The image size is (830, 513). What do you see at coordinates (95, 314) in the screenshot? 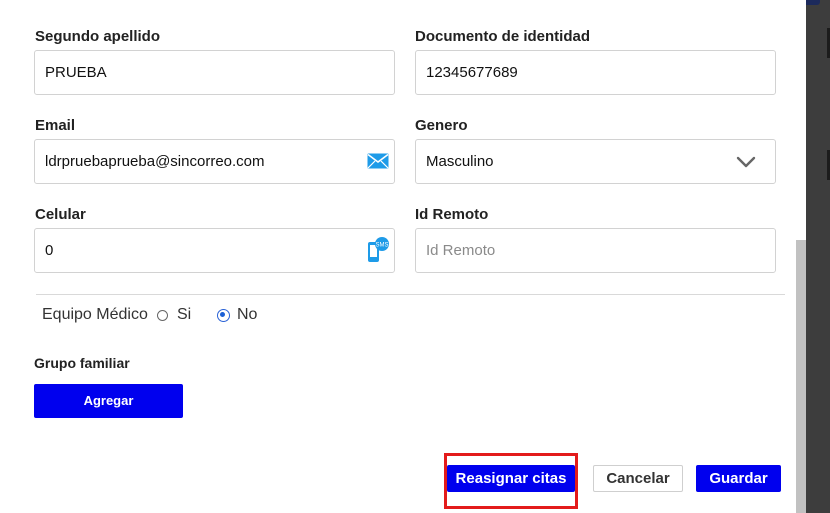
I see `equipo-medico-label: Equipo Médico` at bounding box center [95, 314].